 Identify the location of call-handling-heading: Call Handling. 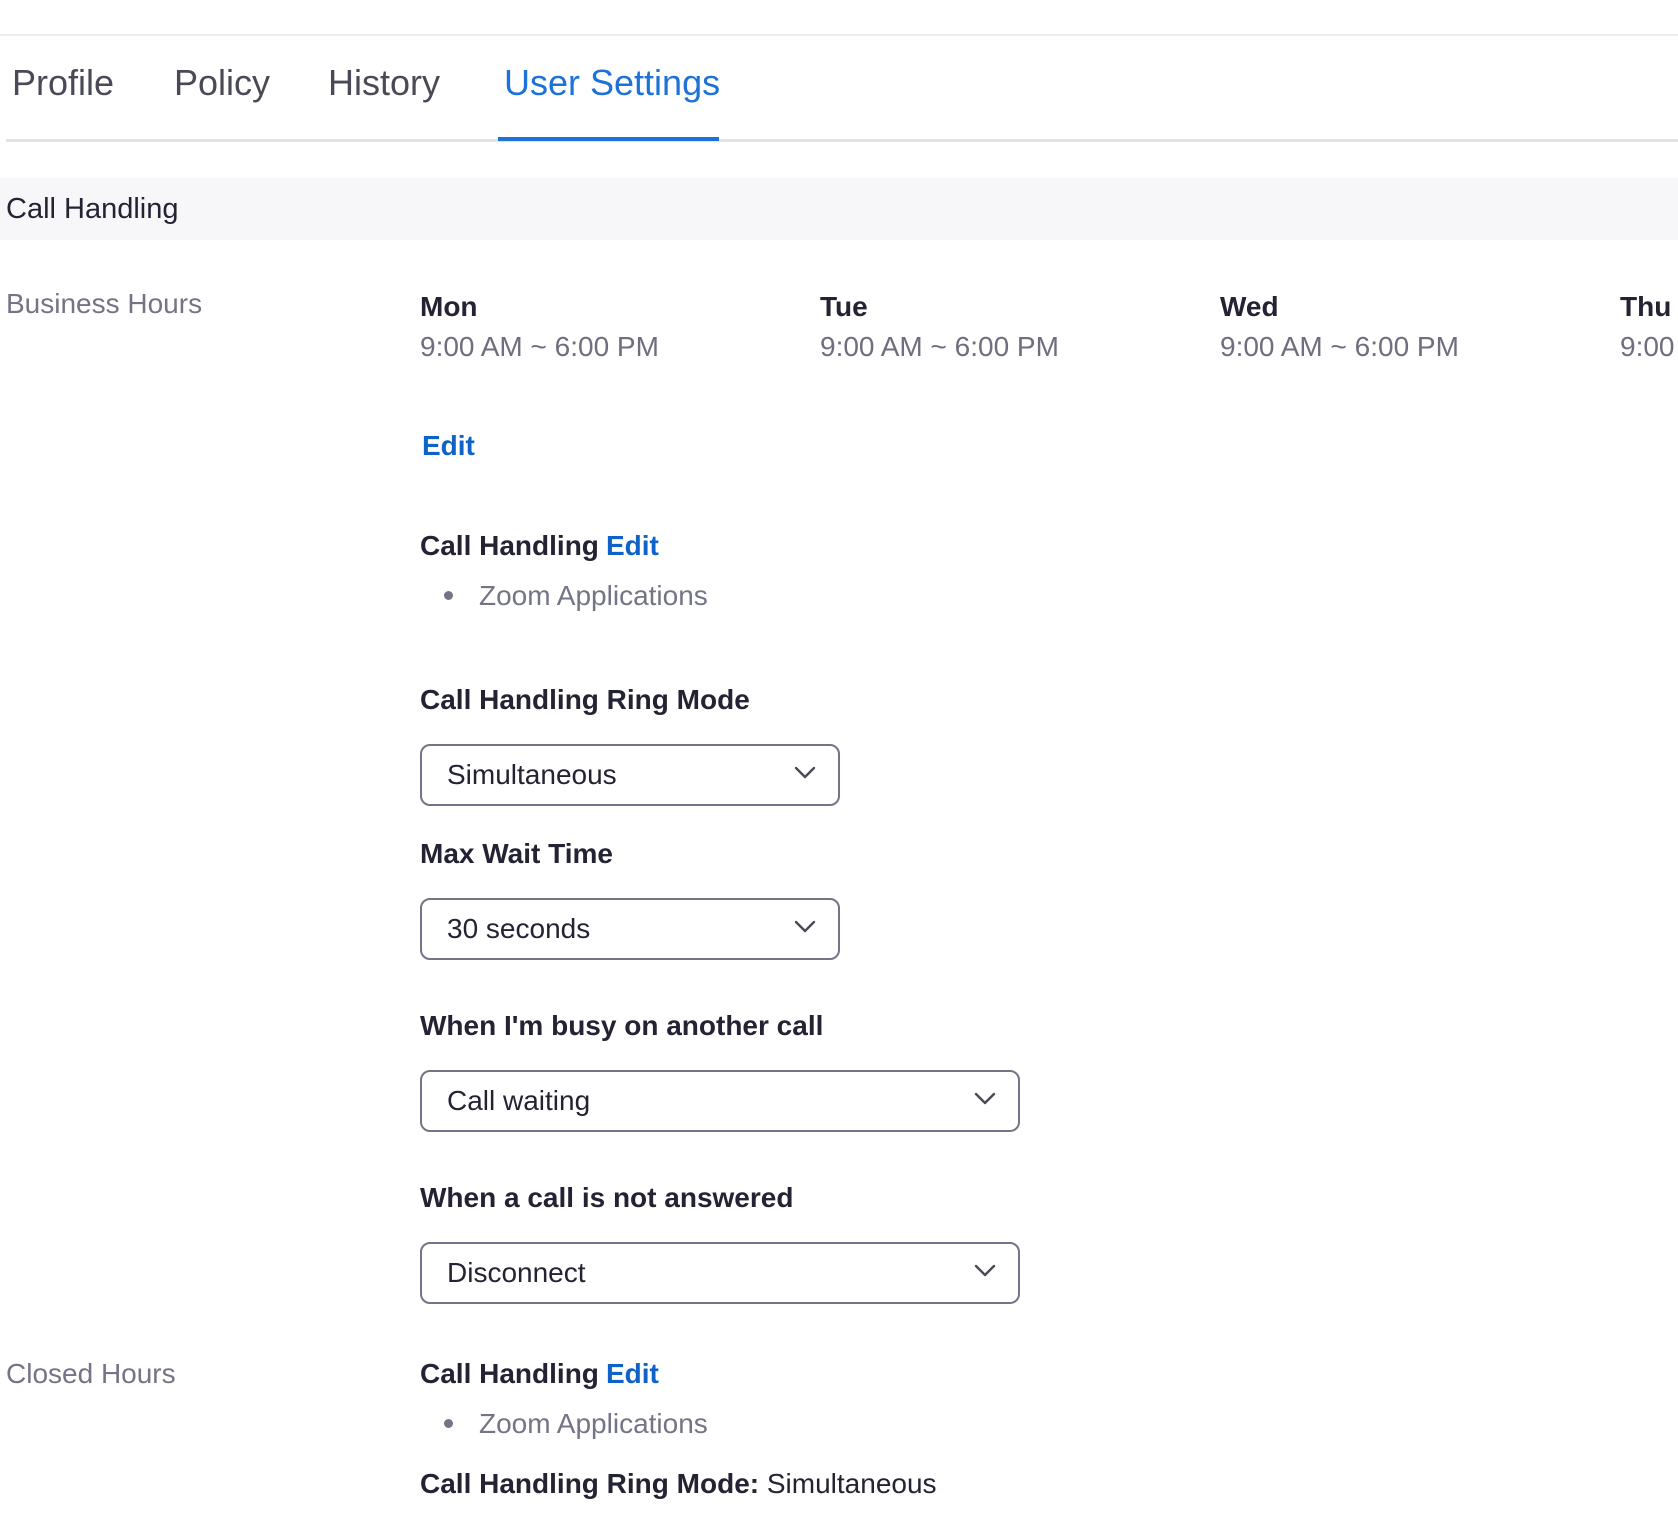
(509, 545).